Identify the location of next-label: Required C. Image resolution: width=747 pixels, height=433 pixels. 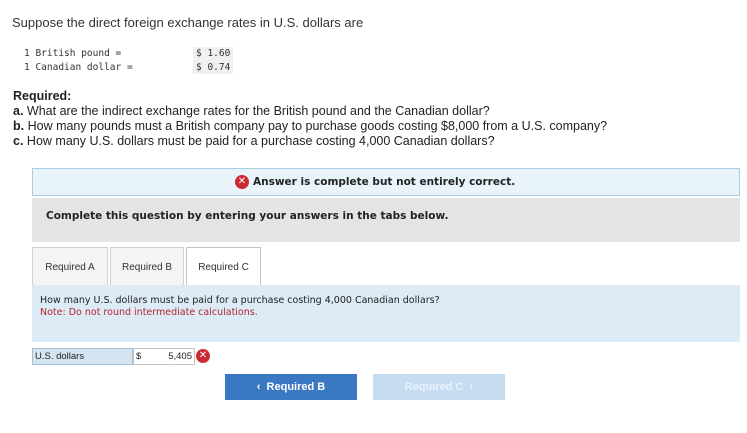
(434, 387).